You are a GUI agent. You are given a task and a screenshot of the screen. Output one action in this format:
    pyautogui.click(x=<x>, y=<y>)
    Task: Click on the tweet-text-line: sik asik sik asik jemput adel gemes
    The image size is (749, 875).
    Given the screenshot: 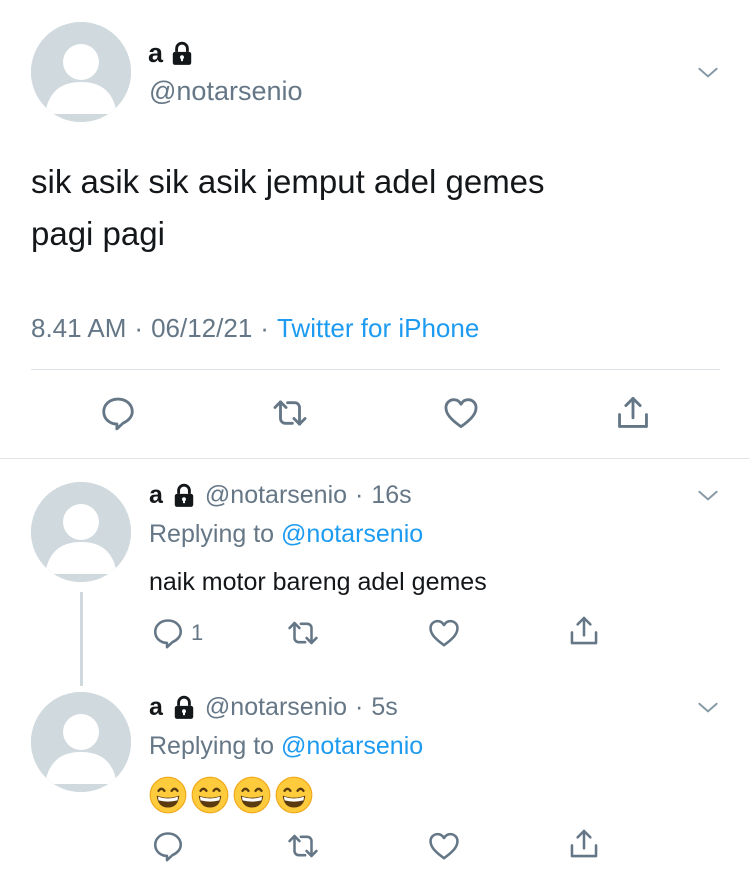 What is the action you would take?
    pyautogui.click(x=288, y=181)
    